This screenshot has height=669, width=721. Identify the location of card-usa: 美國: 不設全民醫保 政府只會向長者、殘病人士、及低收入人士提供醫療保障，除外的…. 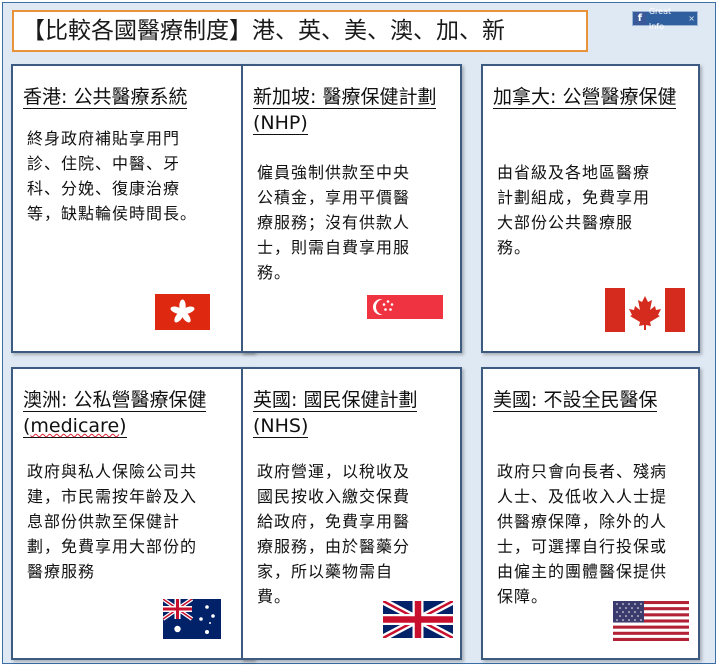
(590, 513).